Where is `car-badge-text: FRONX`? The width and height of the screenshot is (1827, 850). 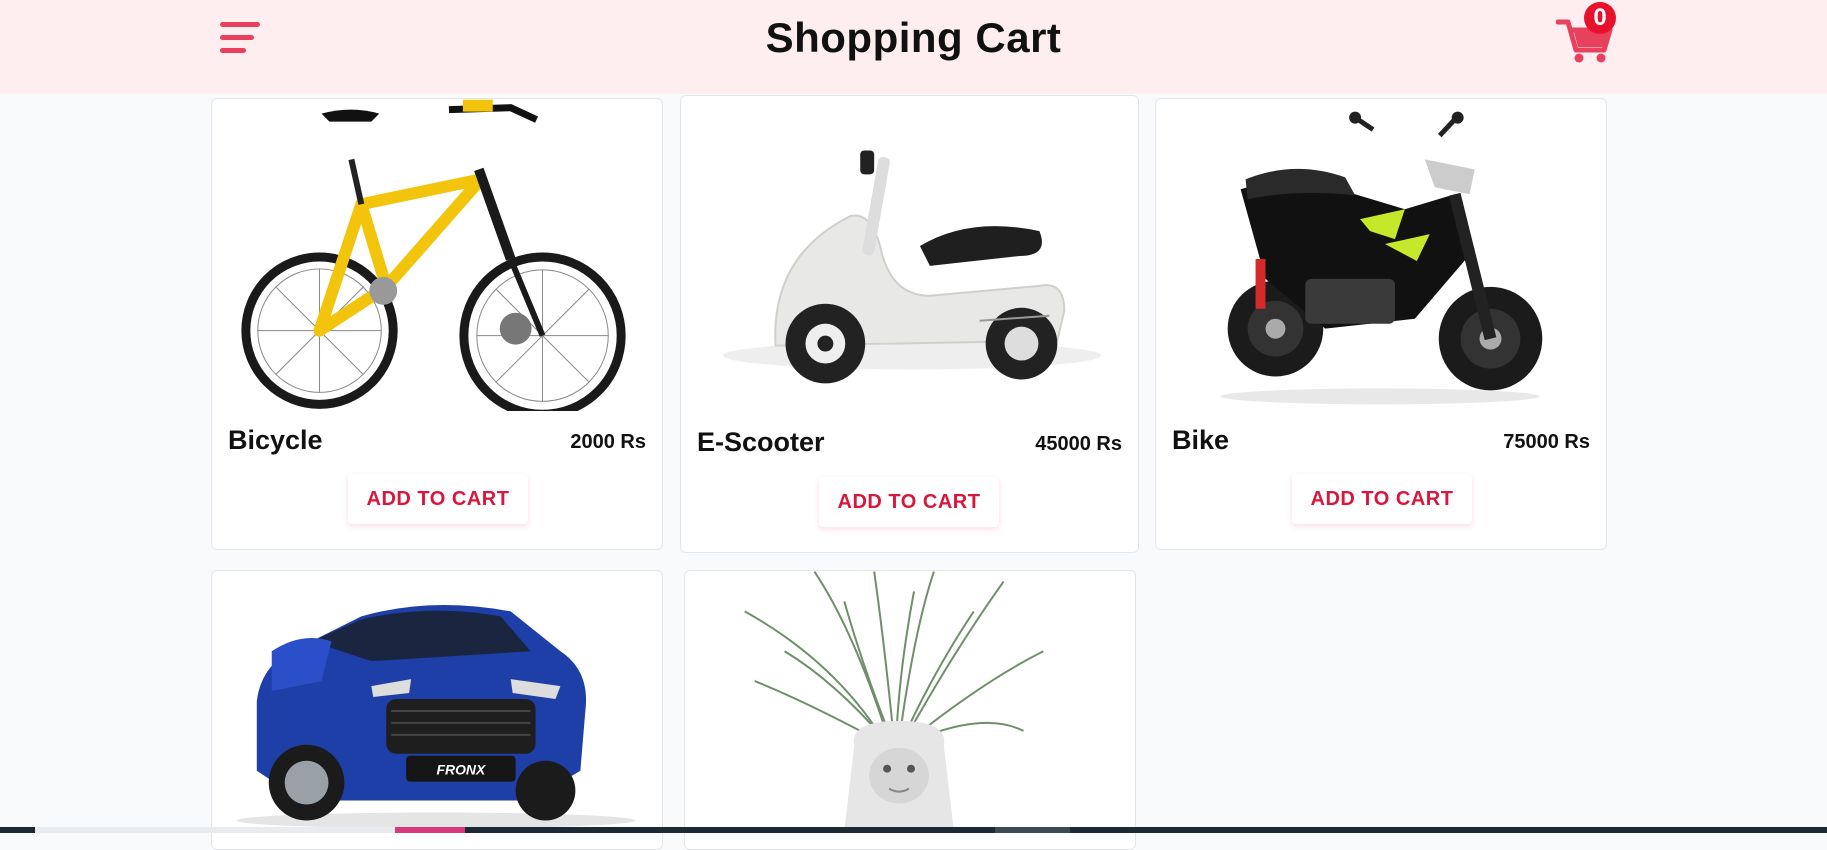 car-badge-text: FRONX is located at coordinates (461, 770).